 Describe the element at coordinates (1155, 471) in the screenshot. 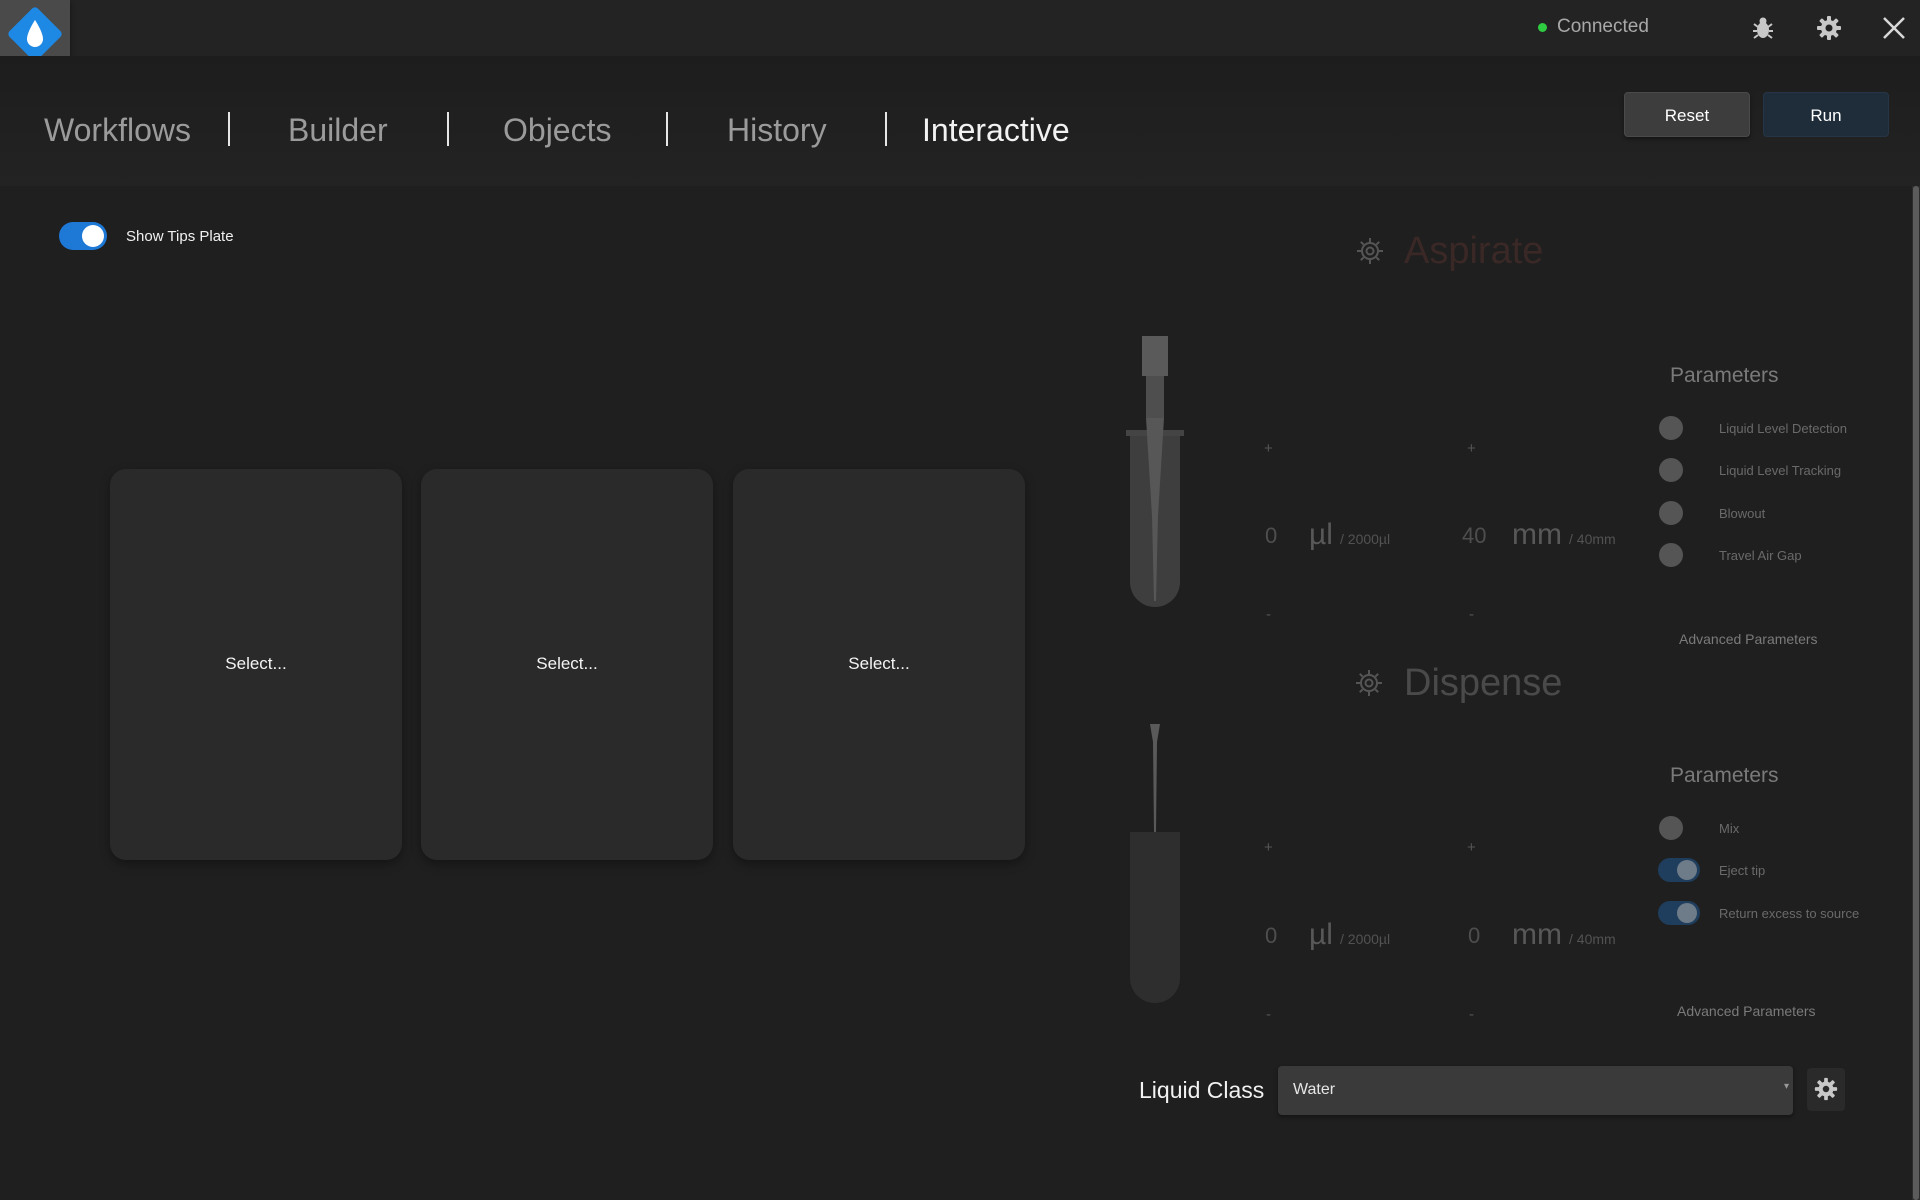

I see `aspirate-tube-illustration` at that location.